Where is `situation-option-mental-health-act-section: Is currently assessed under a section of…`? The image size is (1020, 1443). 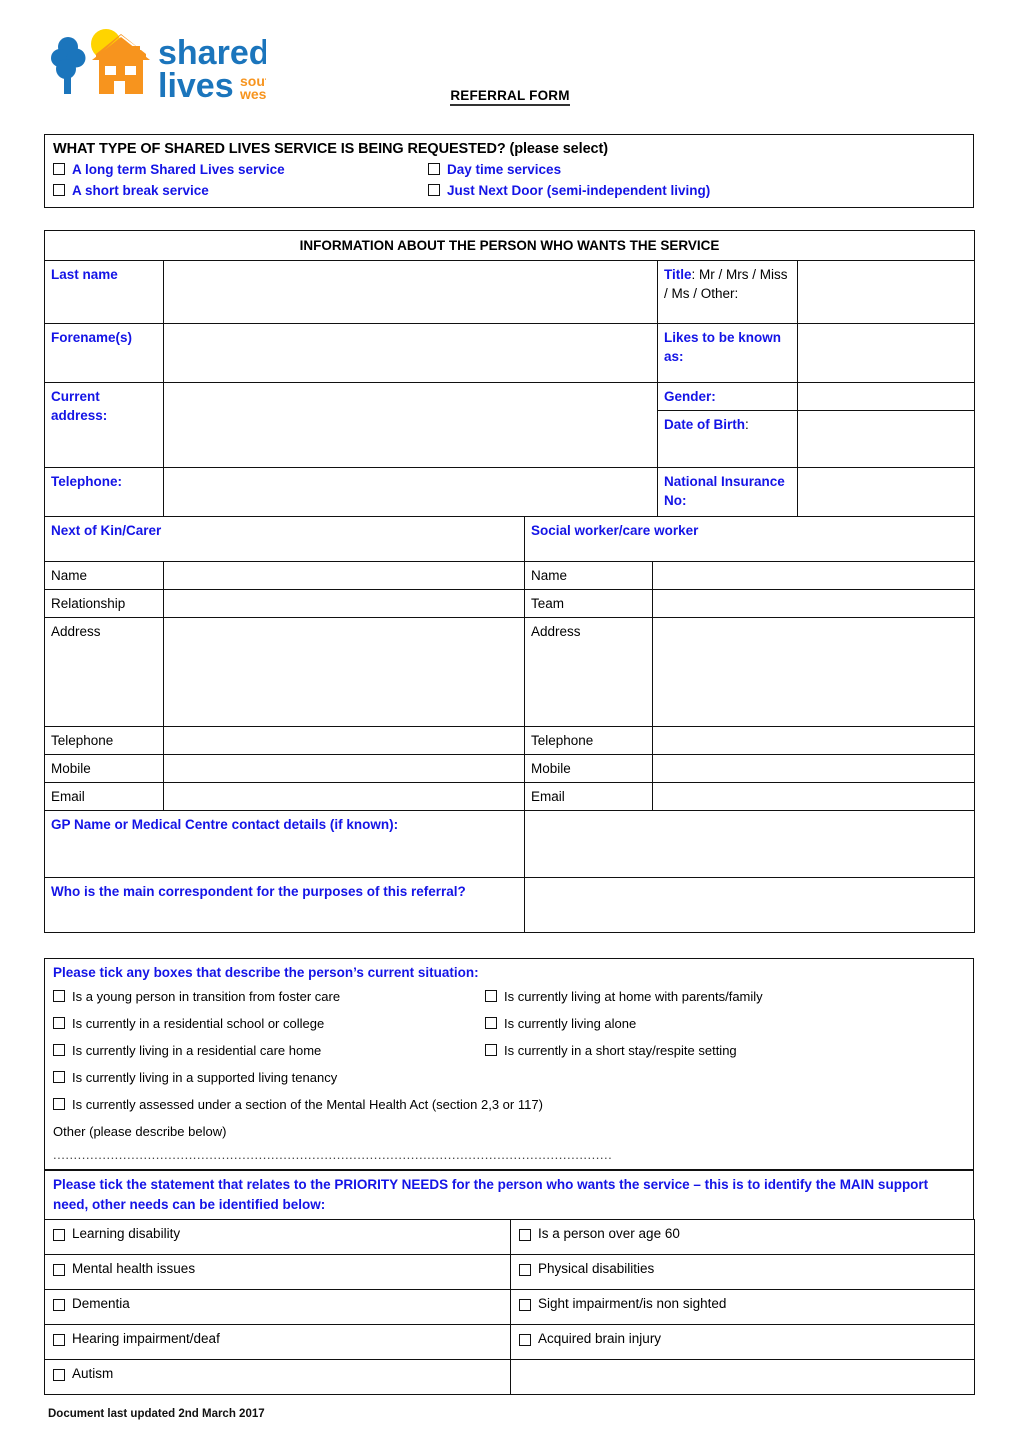
situation-option-mental-health-act-section: Is currently assessed under a section of… is located at coordinates (298, 1104).